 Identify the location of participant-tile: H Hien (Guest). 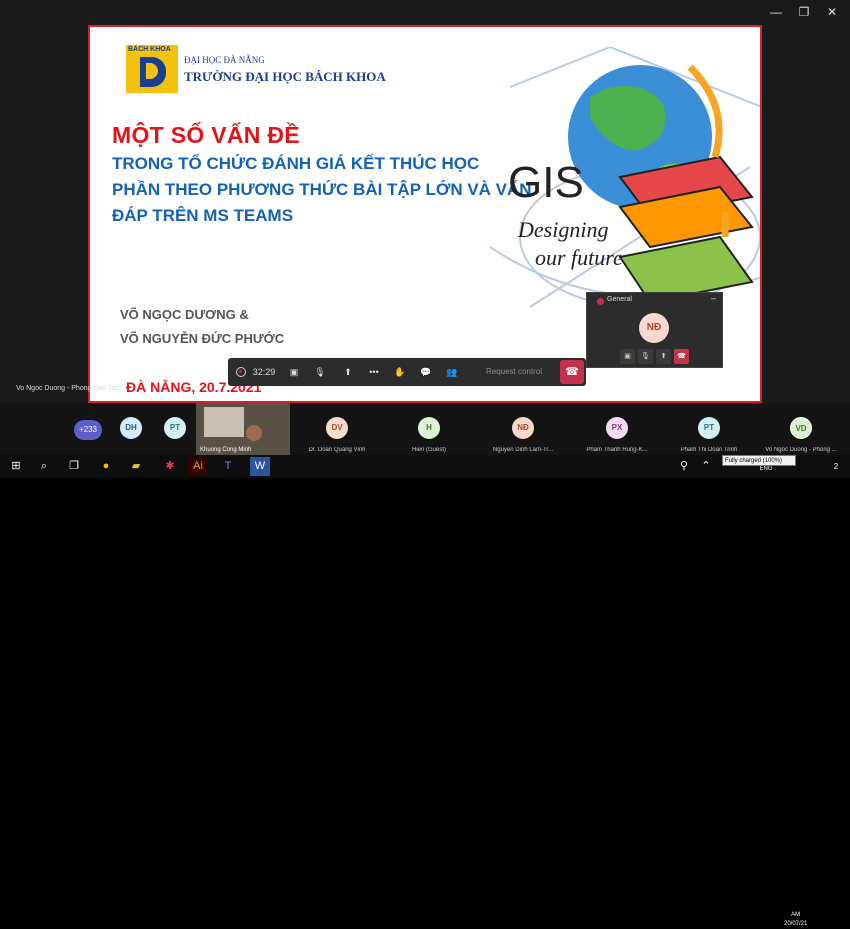
(429, 429).